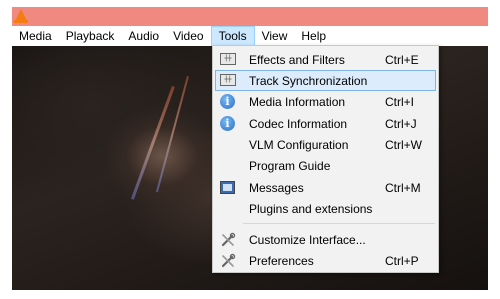  What do you see at coordinates (143, 36) in the screenshot?
I see `menu-audio: Audio` at bounding box center [143, 36].